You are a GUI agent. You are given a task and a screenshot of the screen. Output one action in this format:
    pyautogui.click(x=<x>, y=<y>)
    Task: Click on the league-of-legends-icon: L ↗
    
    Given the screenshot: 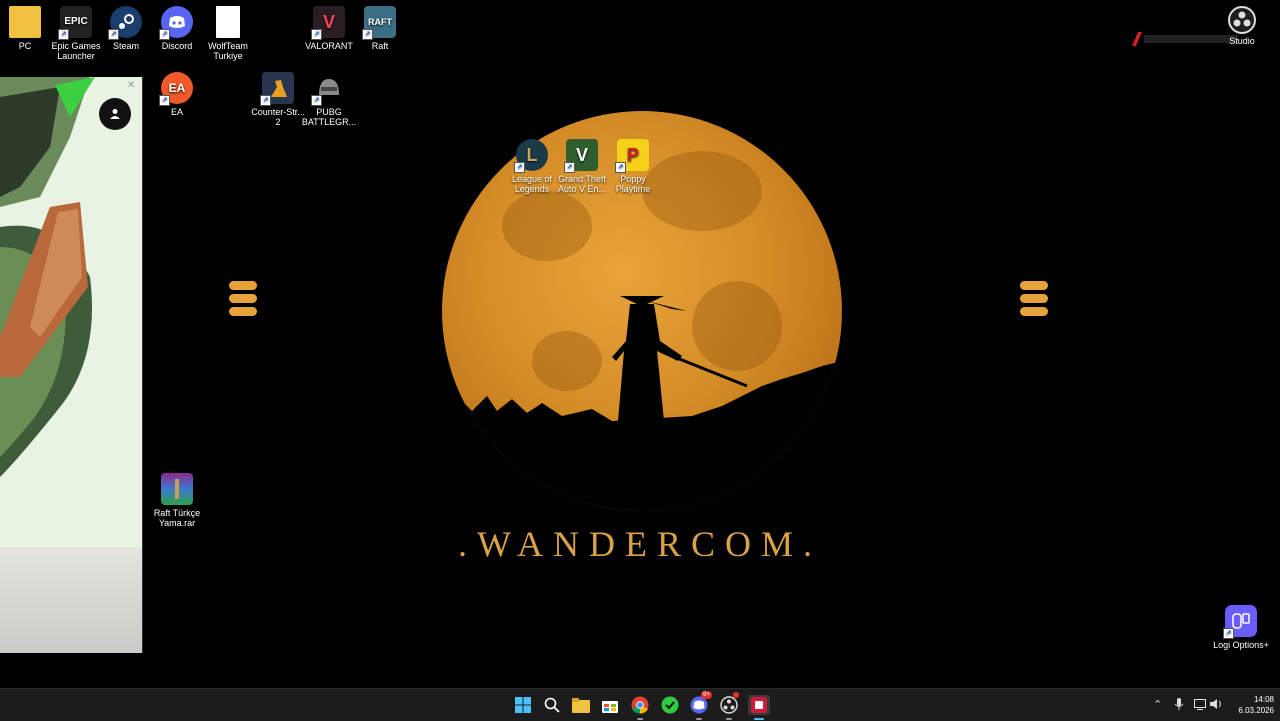 What is the action you would take?
    pyautogui.click(x=531, y=156)
    